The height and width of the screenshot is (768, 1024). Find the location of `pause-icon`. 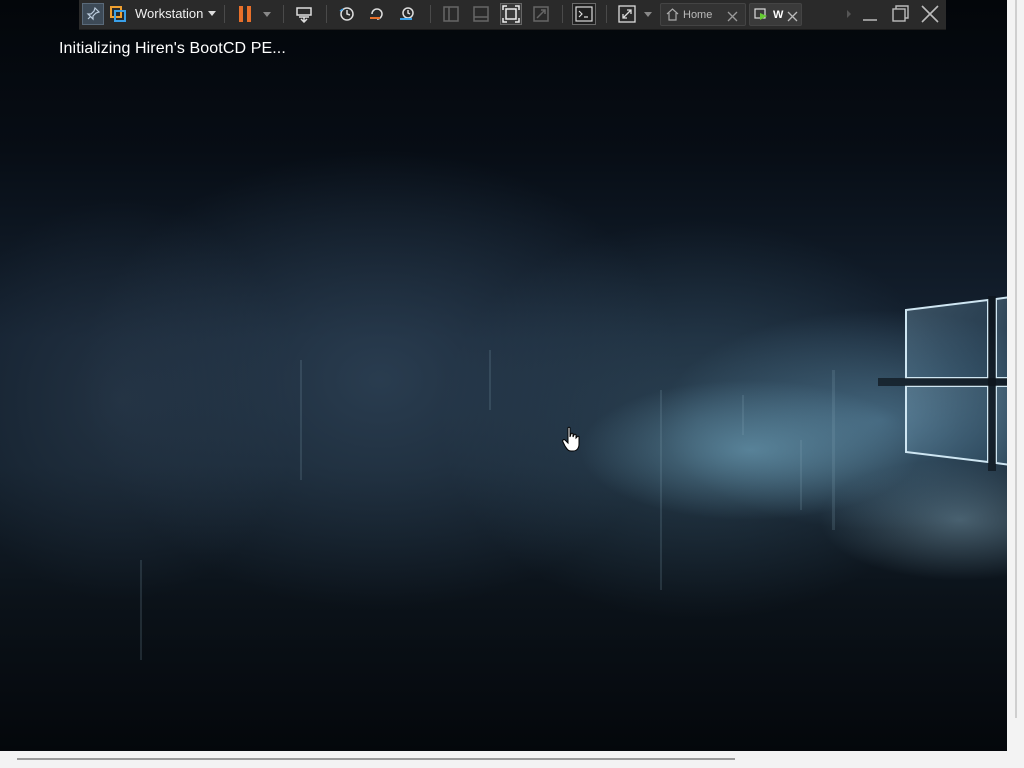

pause-icon is located at coordinates (245, 14).